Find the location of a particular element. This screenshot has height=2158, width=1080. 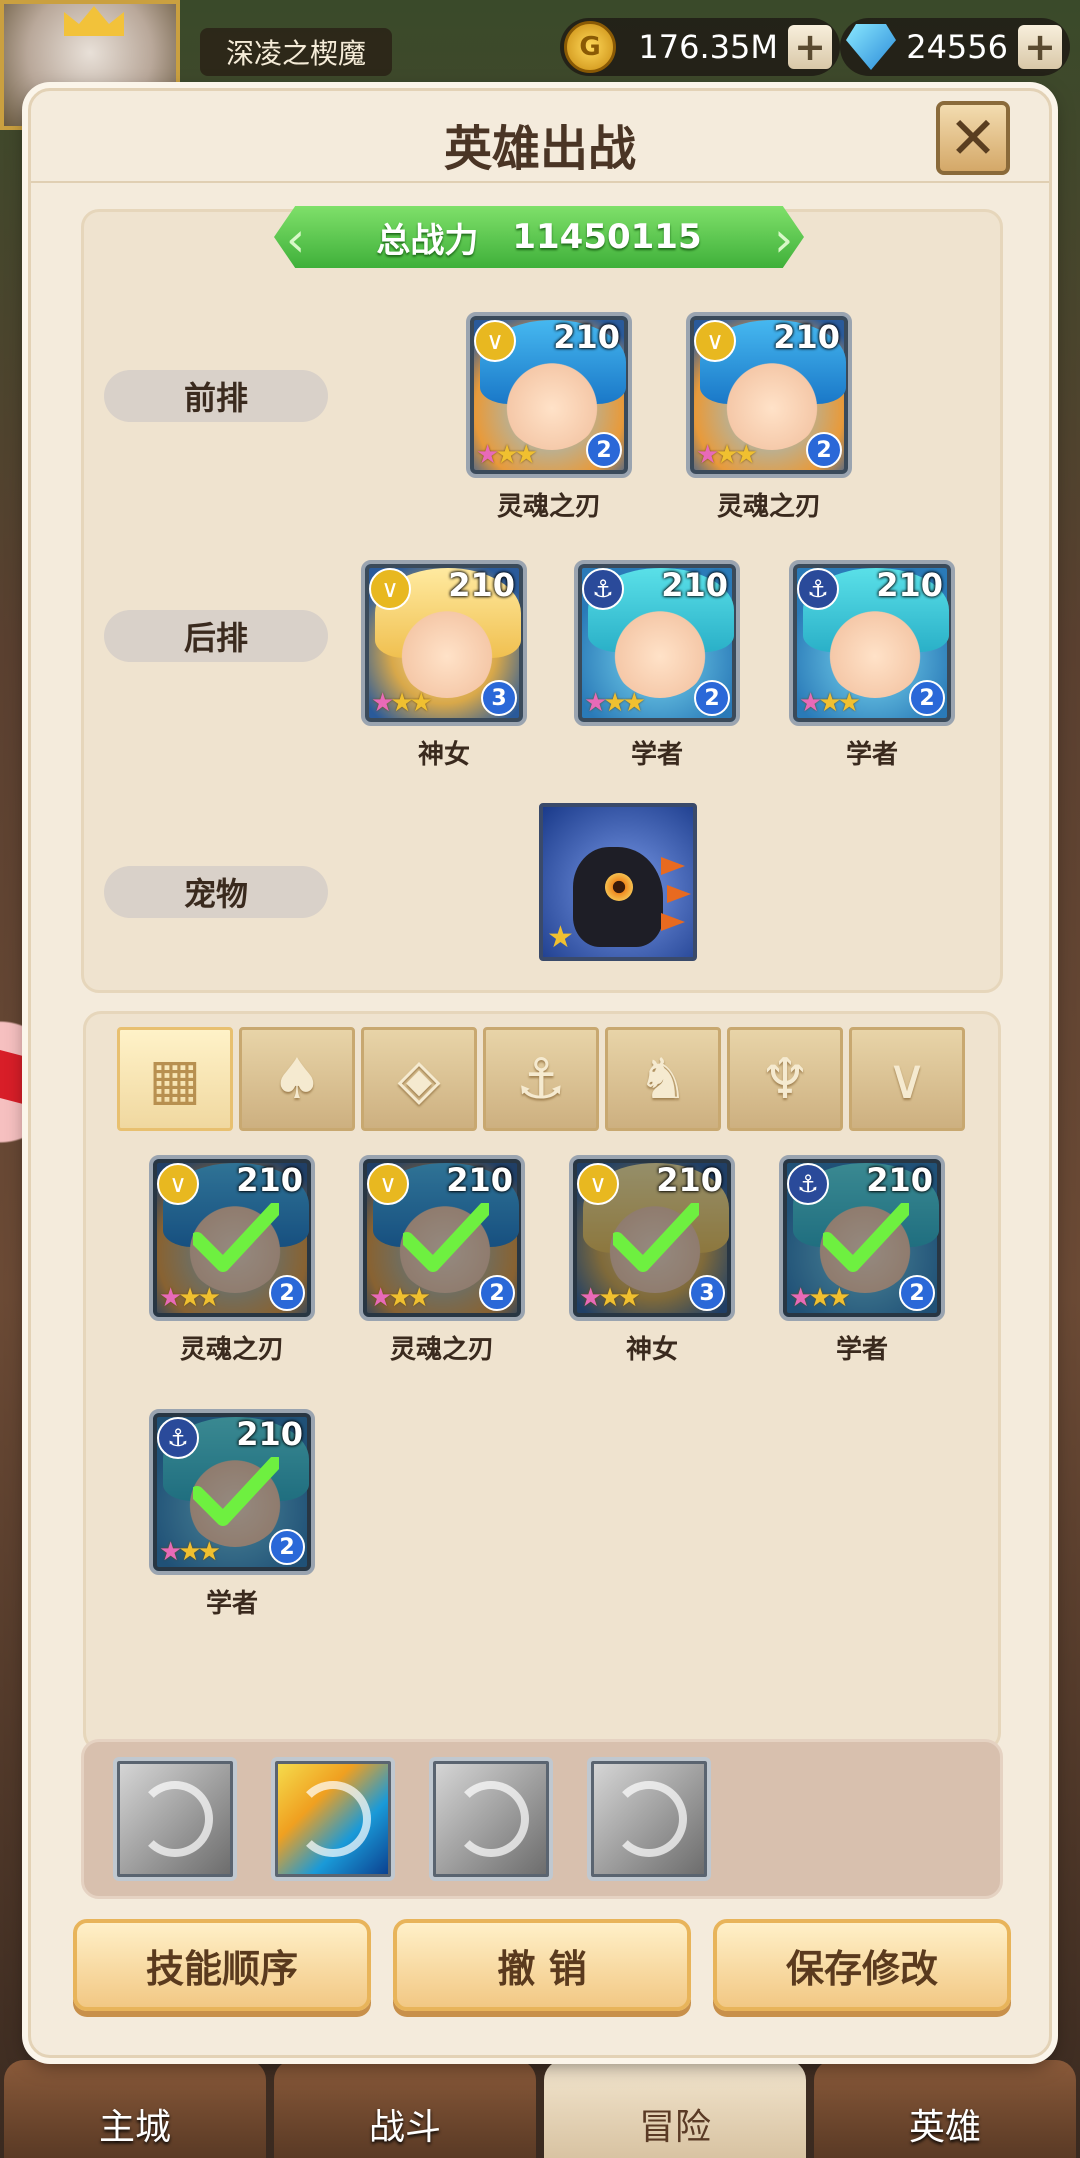

front-slot-2: ∨ 210 ★★★ 2 灵魂之刃 is located at coordinates (769, 417).